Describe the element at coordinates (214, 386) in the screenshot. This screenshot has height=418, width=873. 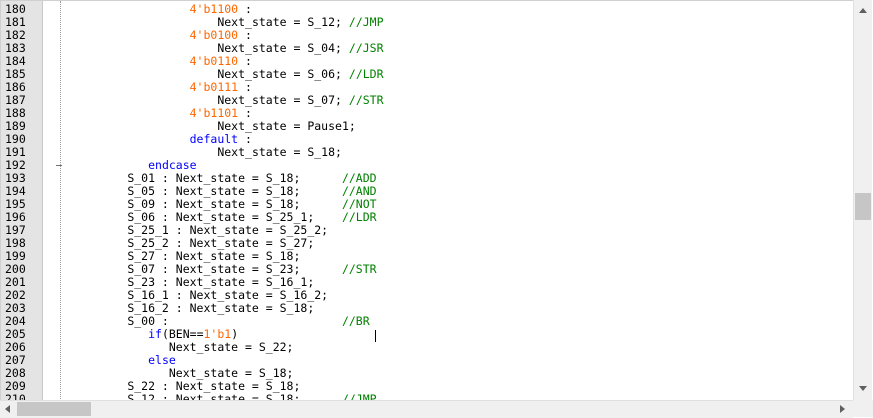
I see `code-token: S_22 : Next_state = S_18;` at that location.